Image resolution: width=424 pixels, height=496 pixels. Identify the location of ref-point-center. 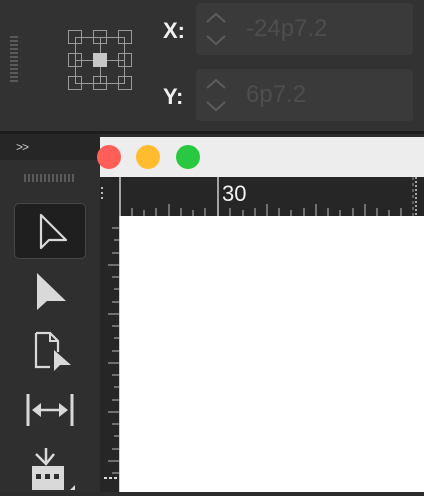
(100, 60).